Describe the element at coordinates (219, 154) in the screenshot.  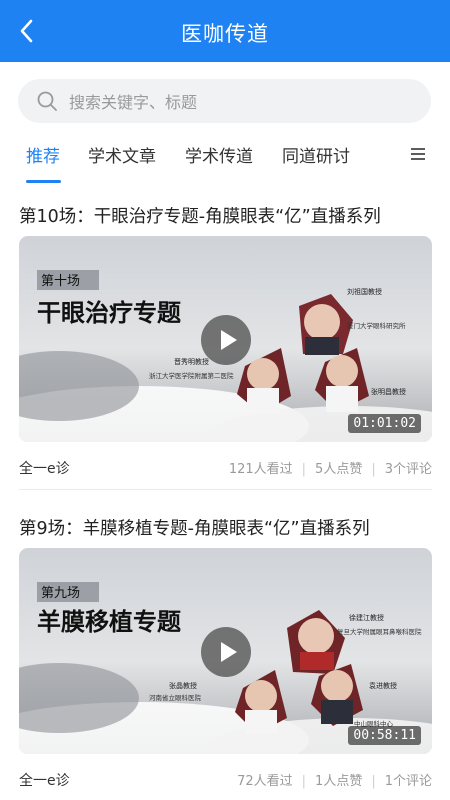
I see `tab-academic-preaching: 学术传道` at that location.